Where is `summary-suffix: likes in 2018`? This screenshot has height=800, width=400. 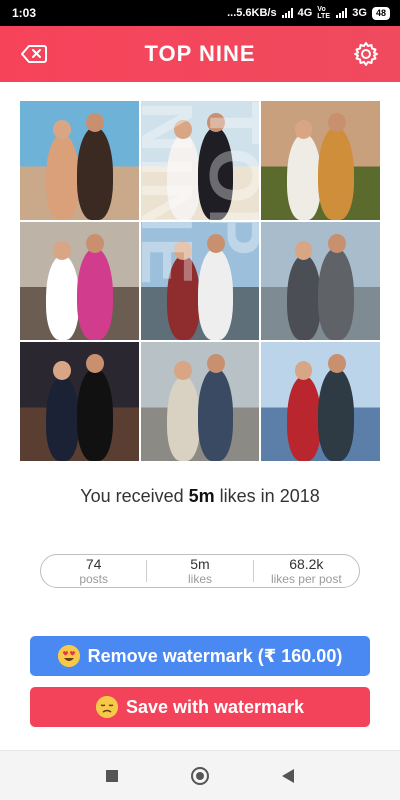
summary-suffix: likes in 2018 is located at coordinates (267, 496).